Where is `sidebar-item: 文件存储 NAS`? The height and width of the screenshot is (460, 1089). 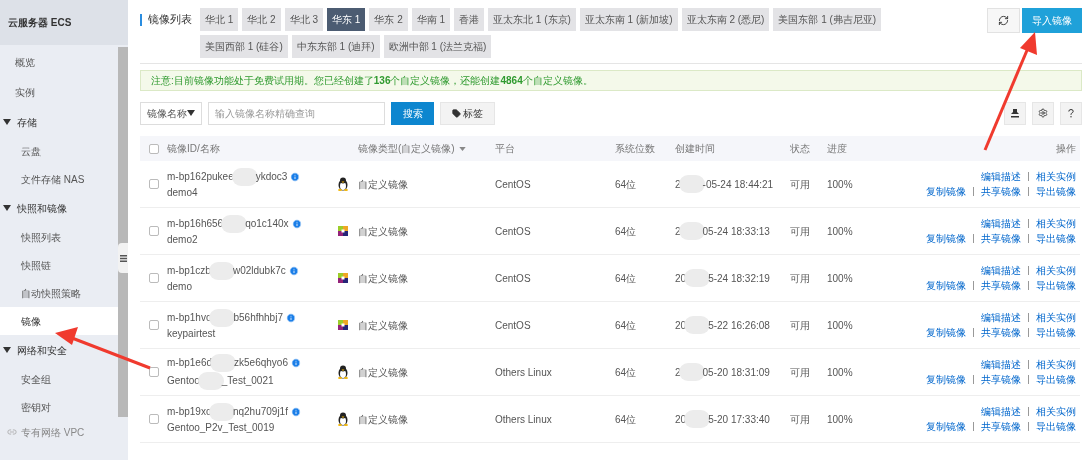
sidebar-item: 文件存储 NAS is located at coordinates (59, 179).